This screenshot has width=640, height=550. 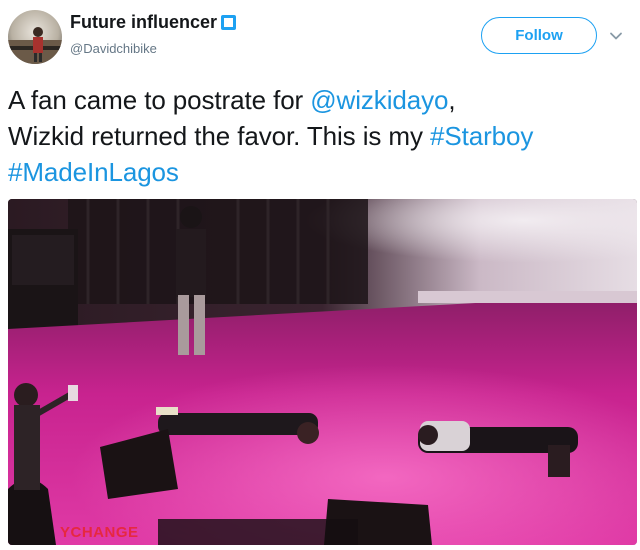 I want to click on chevron-down-icon, so click(x=616, y=36).